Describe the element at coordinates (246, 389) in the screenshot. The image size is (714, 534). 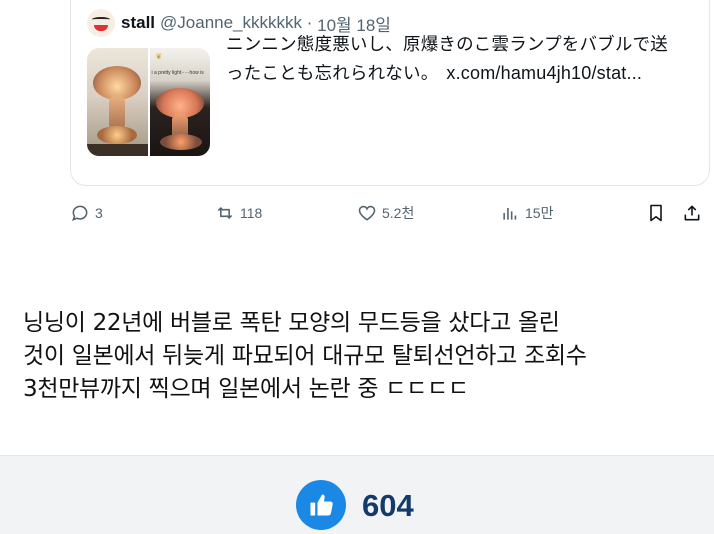
I see `post-line: 3천만뷰까지 찍으며 일본에서 논란 중 ㄷㄷㄷㄷ` at that location.